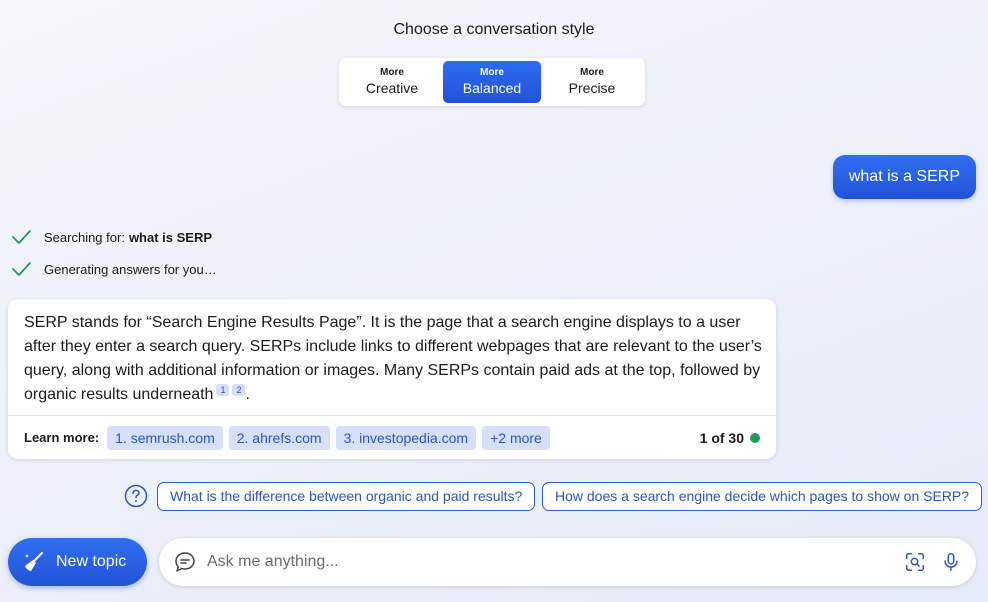  What do you see at coordinates (170, 237) in the screenshot?
I see `searching-query: what is SERP` at bounding box center [170, 237].